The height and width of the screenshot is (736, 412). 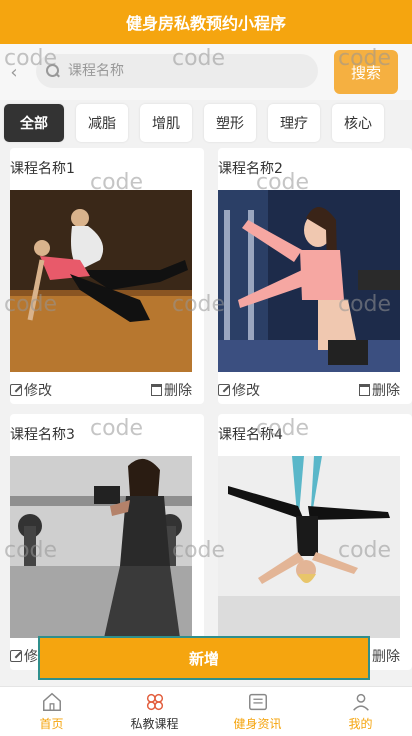 I want to click on search-bar: ‹ 搜索, so click(x=206, y=72).